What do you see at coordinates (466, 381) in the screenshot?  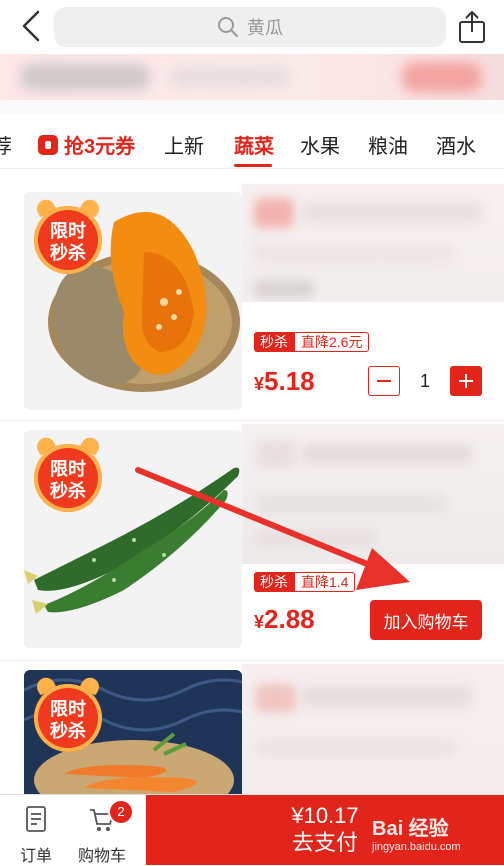 I see `increase-quantity-button` at bounding box center [466, 381].